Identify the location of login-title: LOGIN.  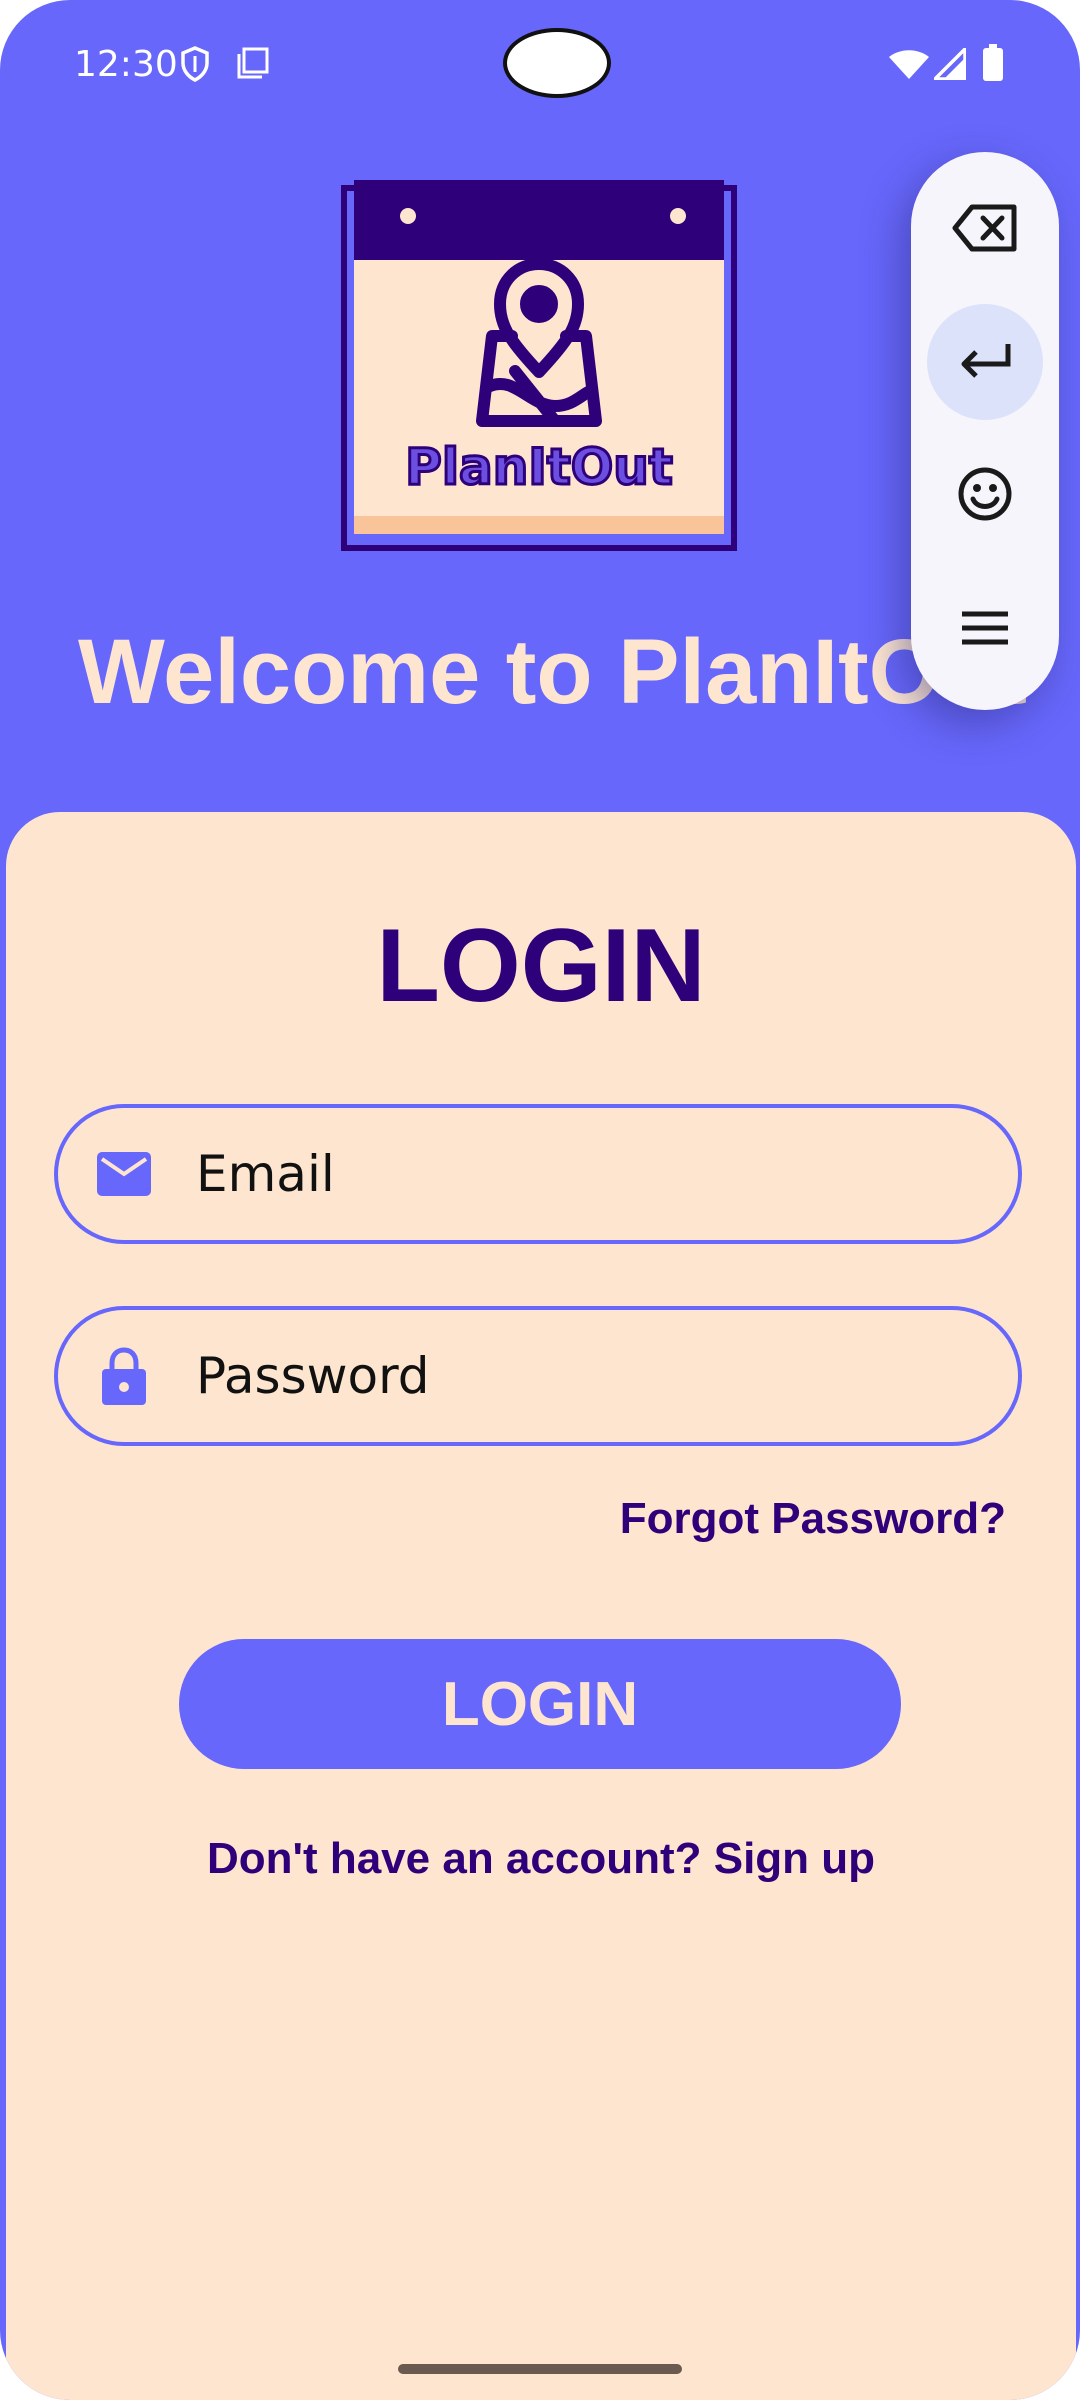
(541, 966).